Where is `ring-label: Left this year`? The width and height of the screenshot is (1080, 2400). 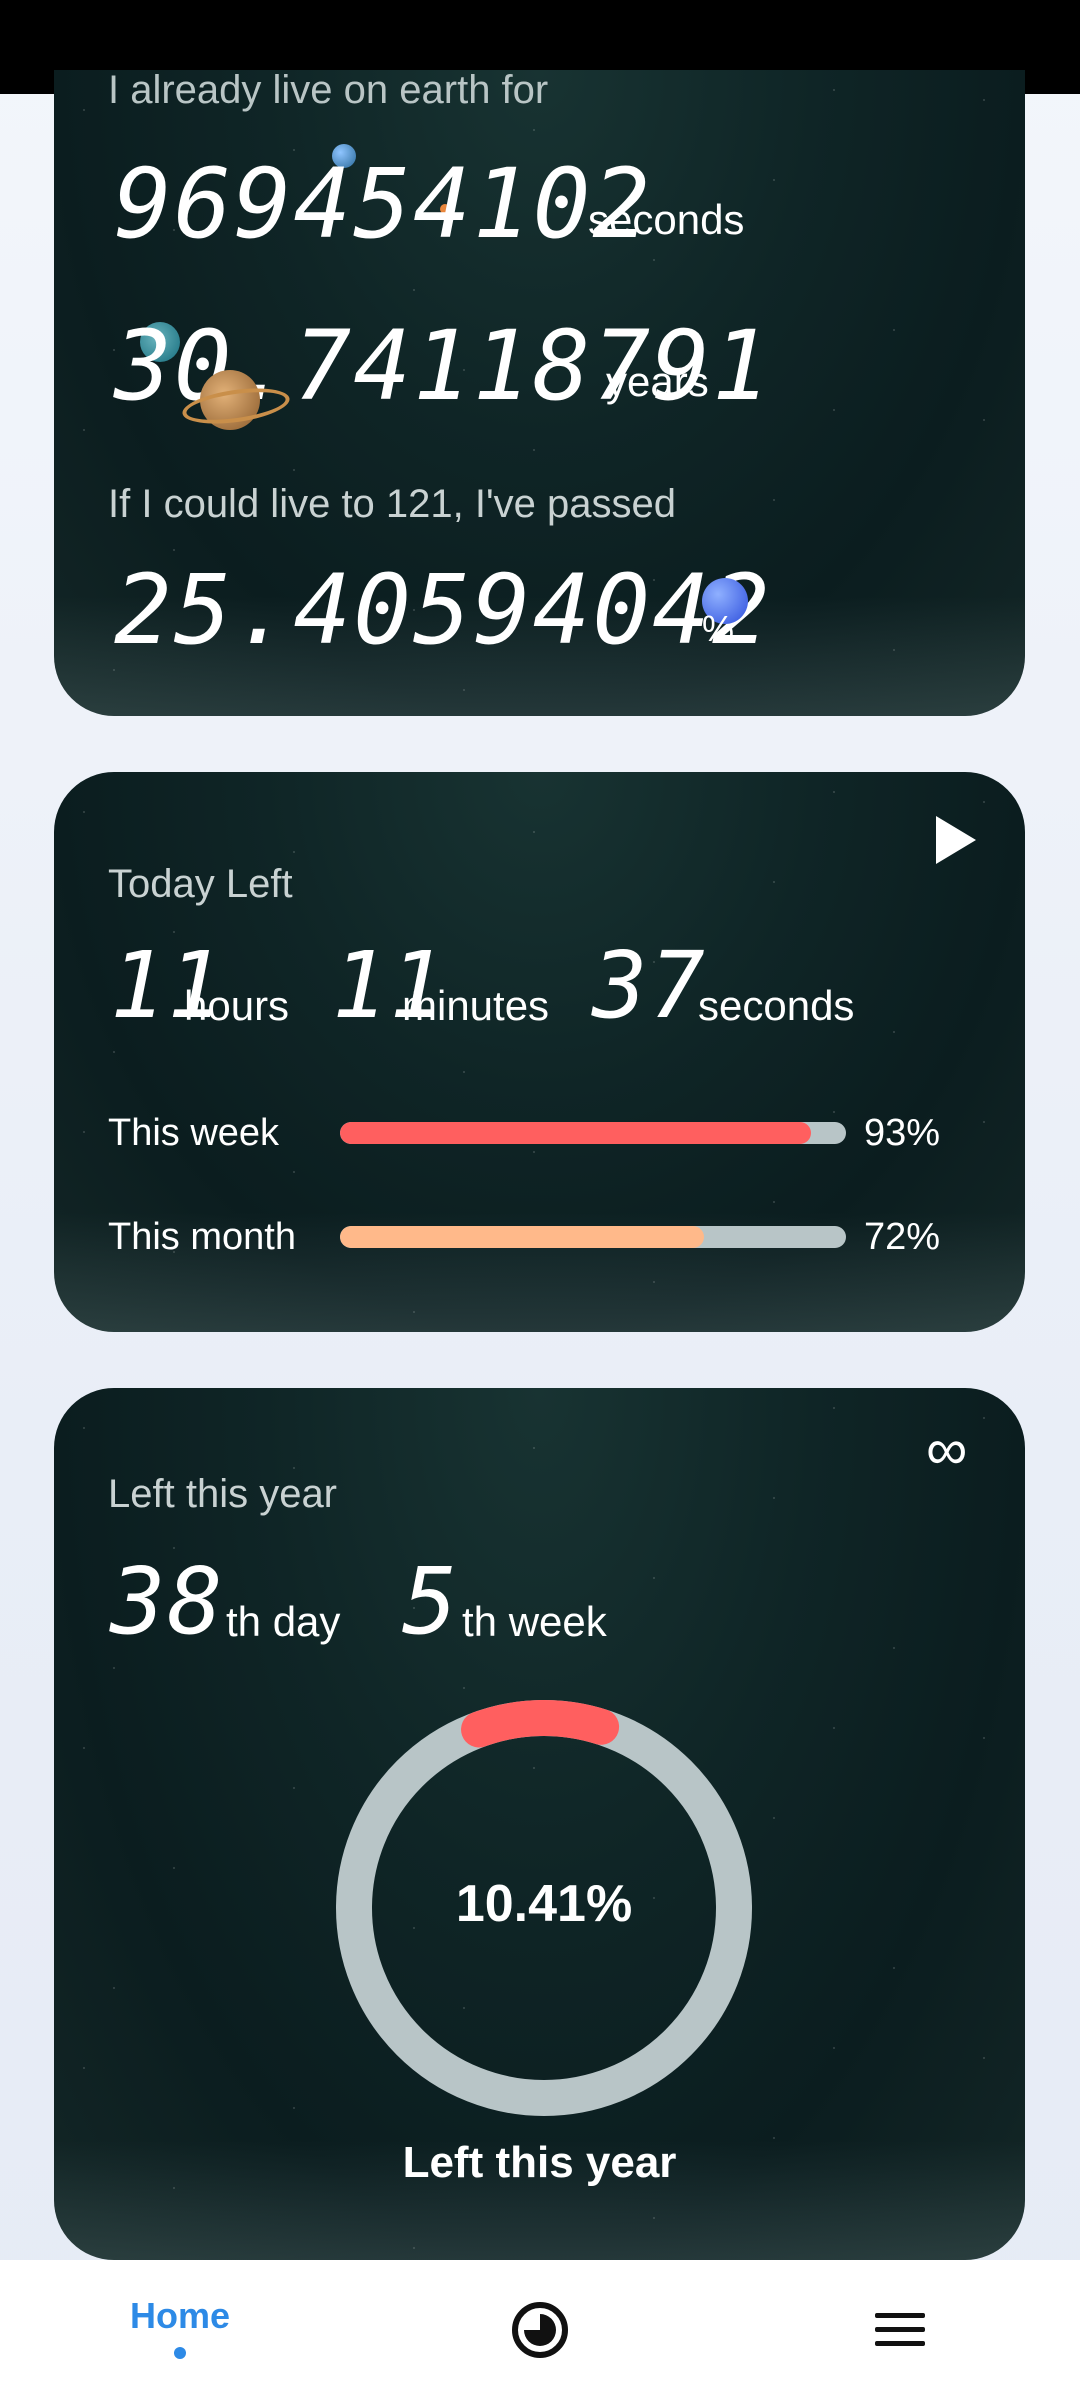
ring-label: Left this year is located at coordinates (539, 2162).